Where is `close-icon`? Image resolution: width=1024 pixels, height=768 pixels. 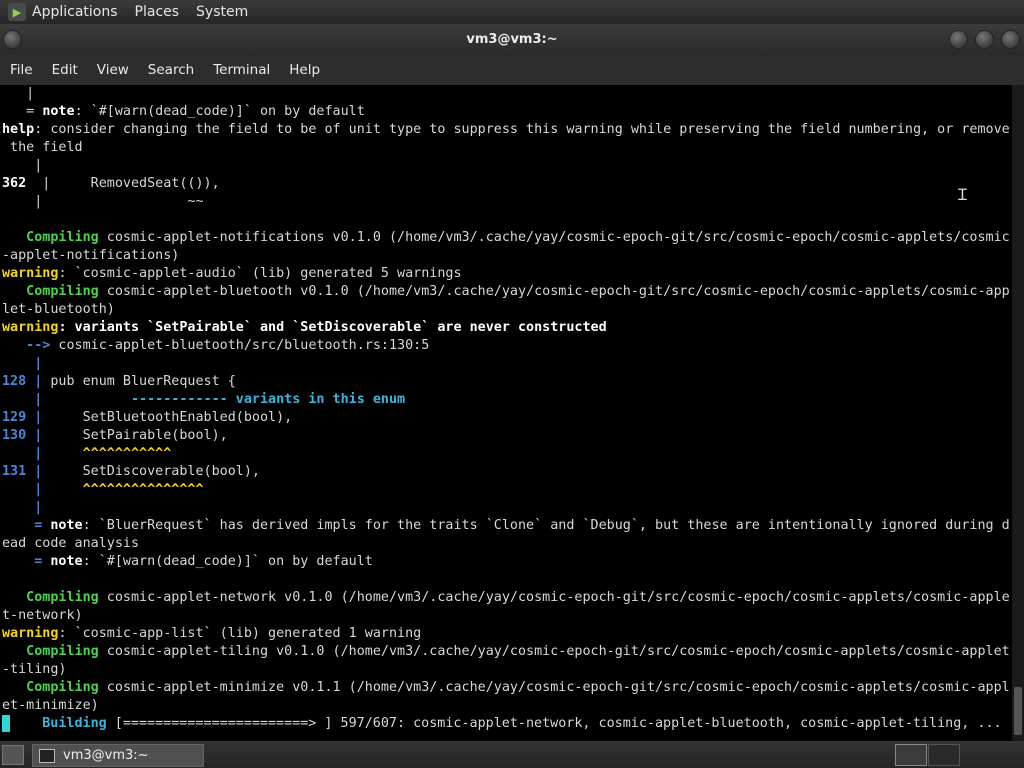
close-icon is located at coordinates (1010, 39).